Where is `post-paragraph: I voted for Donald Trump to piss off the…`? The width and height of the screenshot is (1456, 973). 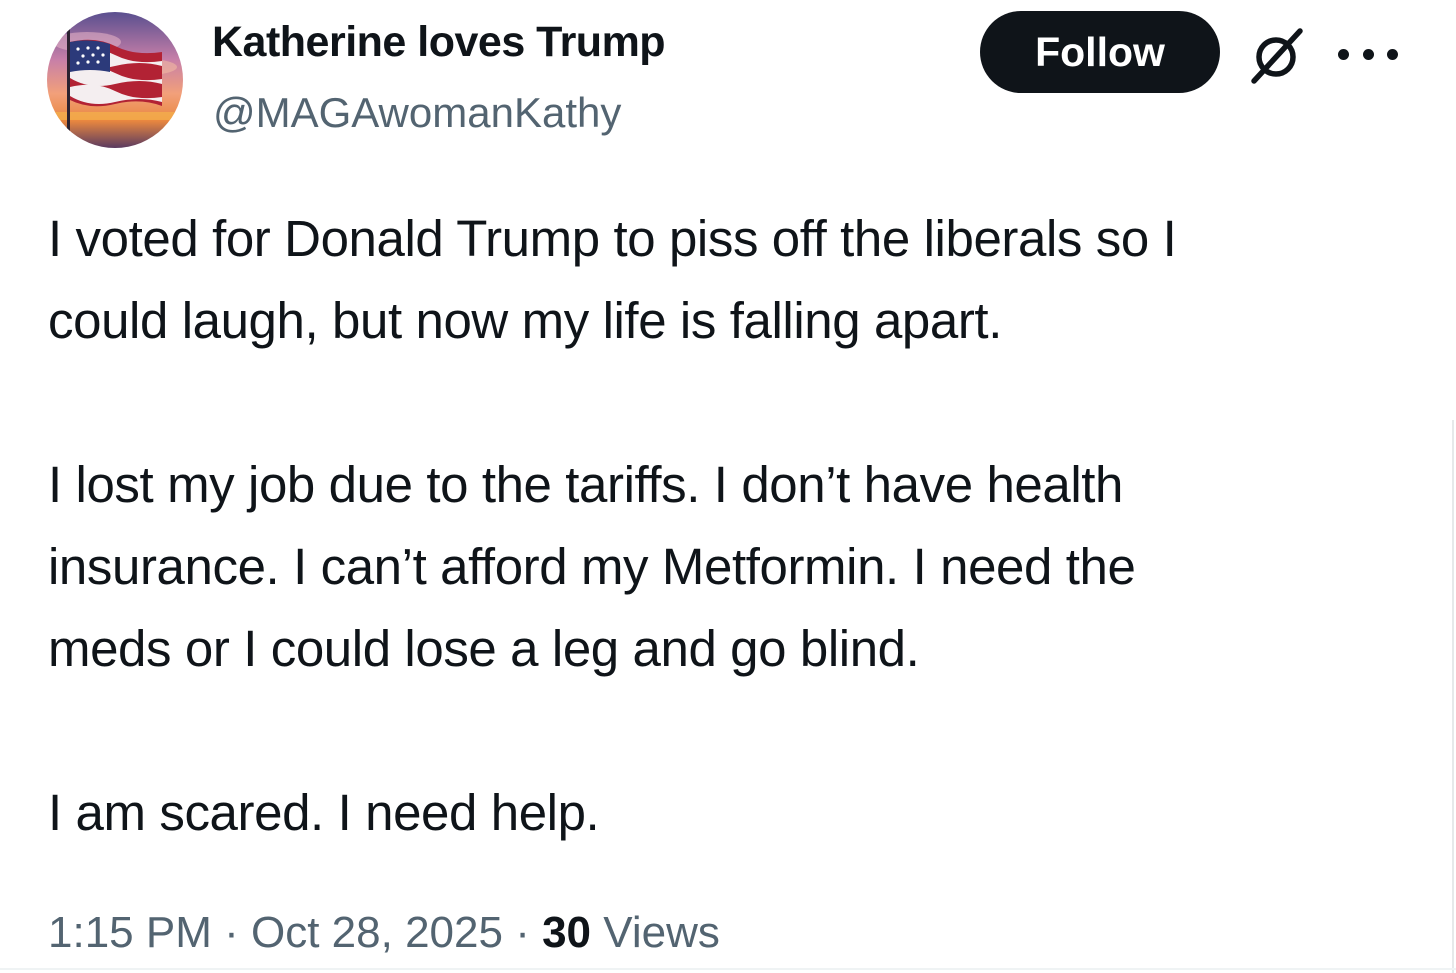
post-paragraph: I voted for Donald Trump to piss off the… is located at coordinates (612, 279).